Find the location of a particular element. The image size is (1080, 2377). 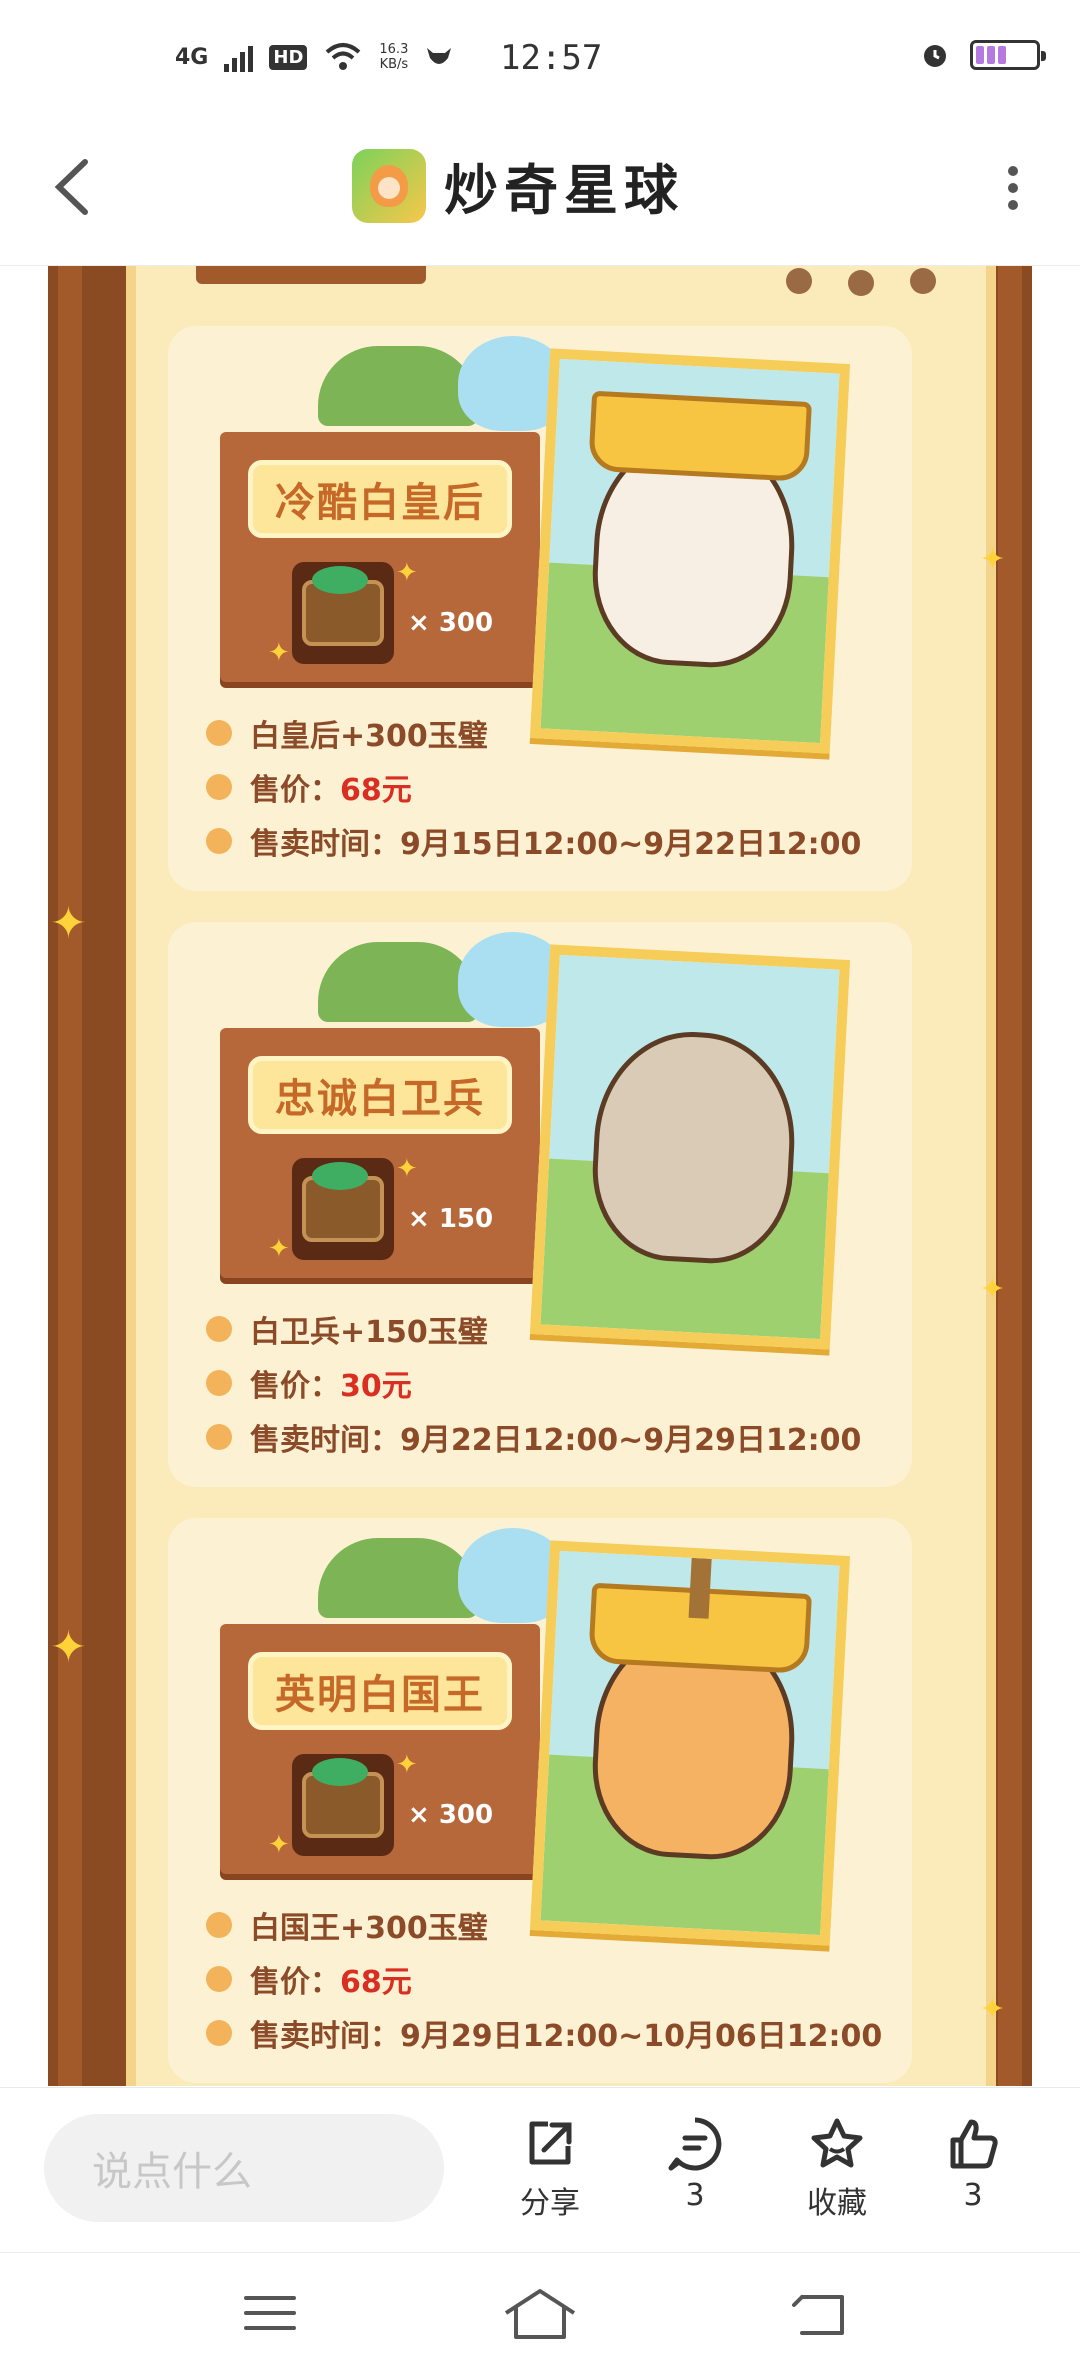

white-guard-artwork is located at coordinates (690, 1147).